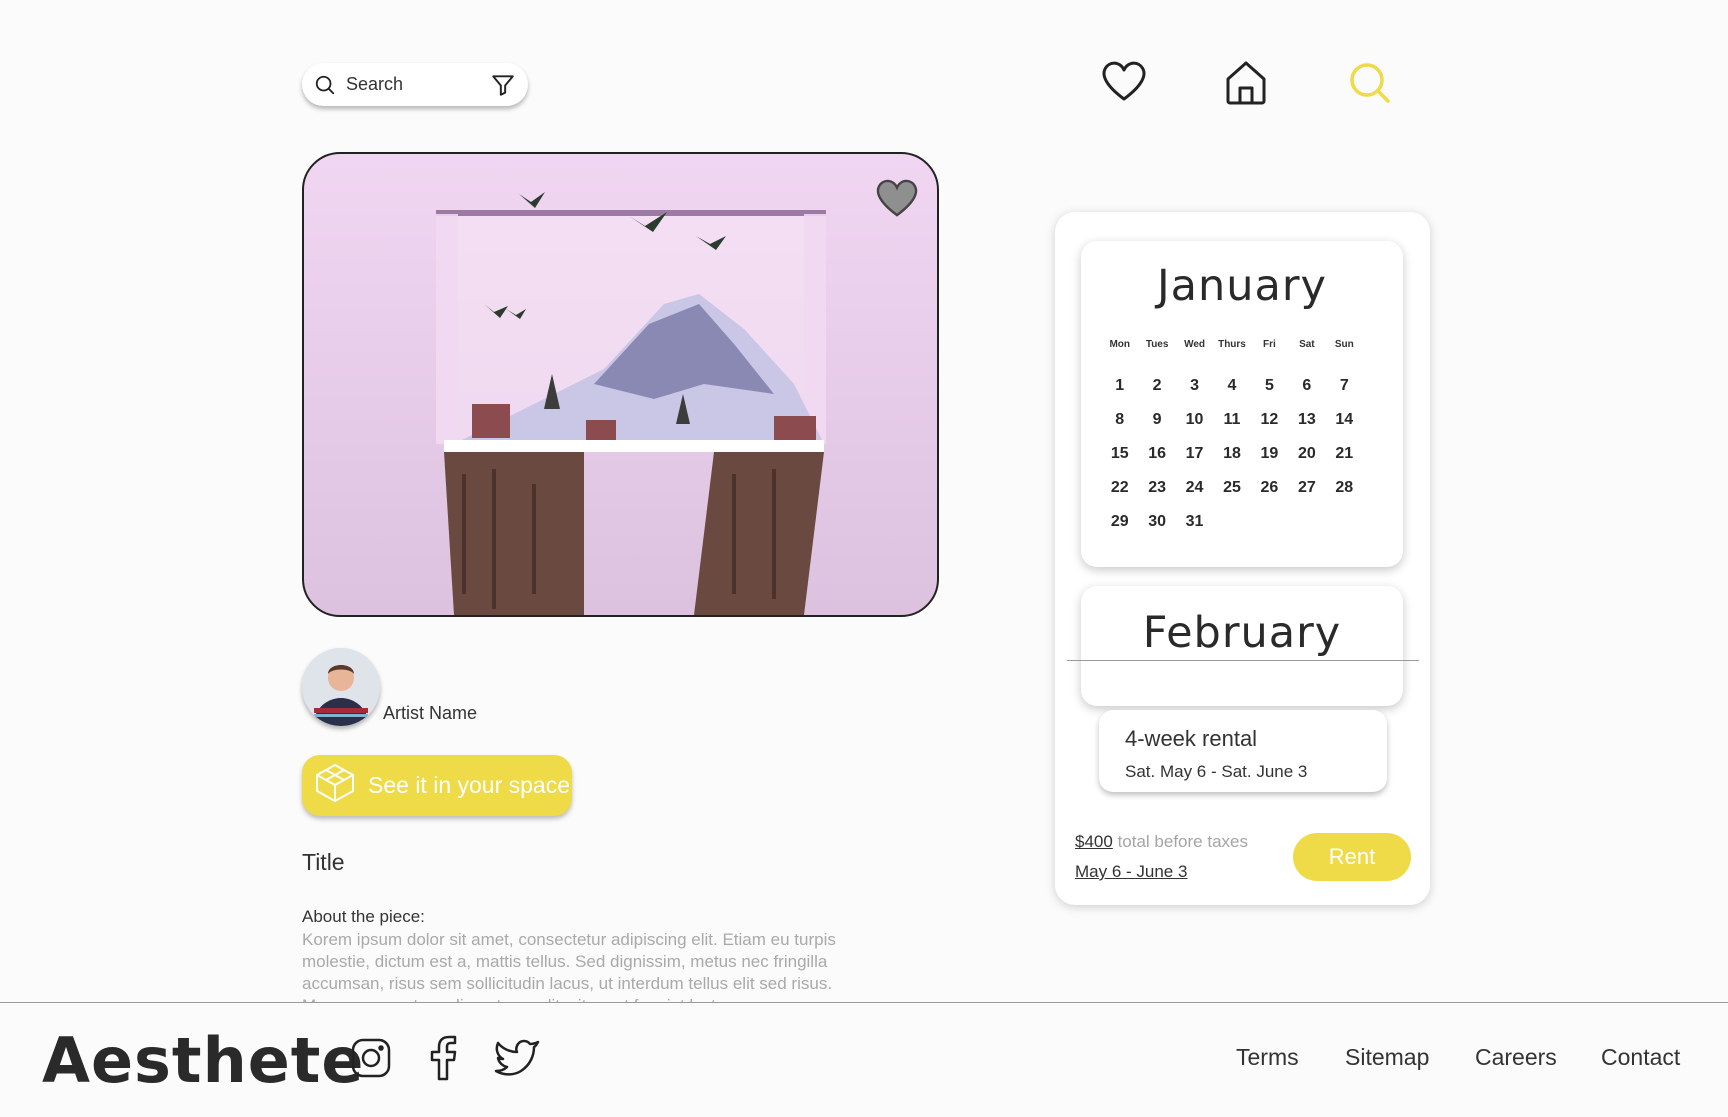  I want to click on search-input: Search, so click(418, 84).